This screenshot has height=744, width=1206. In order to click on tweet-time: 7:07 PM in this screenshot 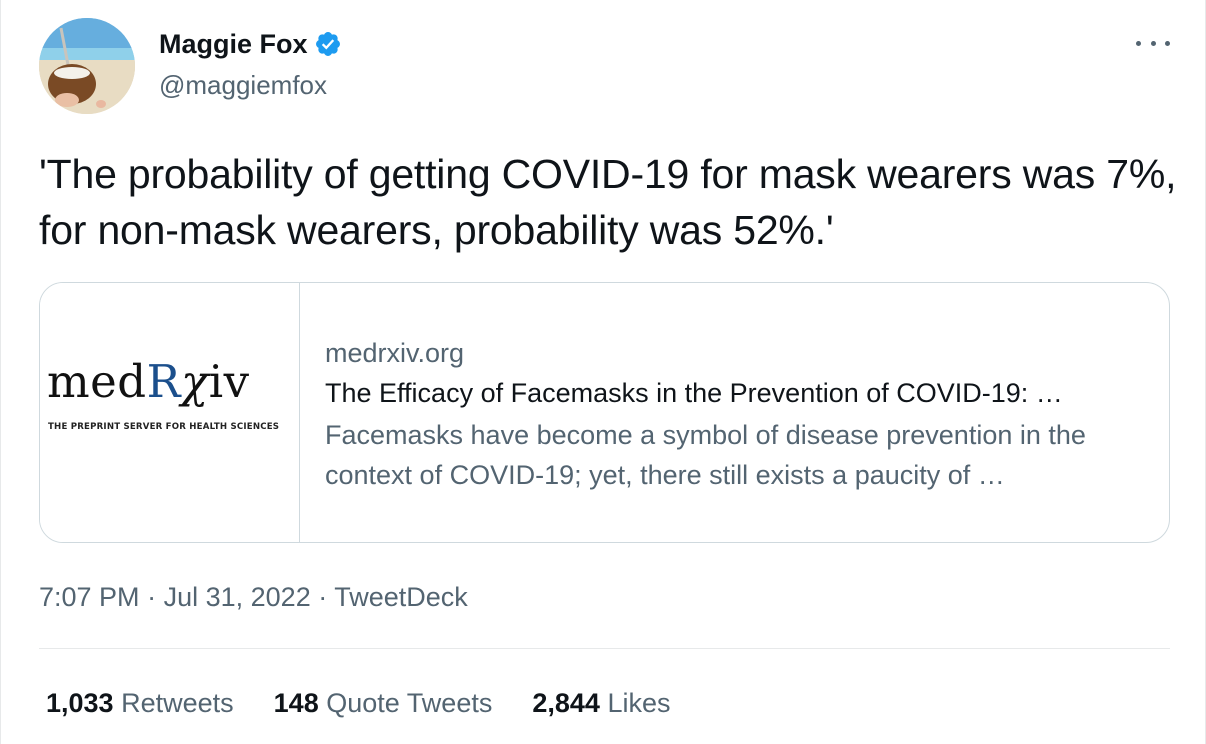, I will do `click(89, 597)`.